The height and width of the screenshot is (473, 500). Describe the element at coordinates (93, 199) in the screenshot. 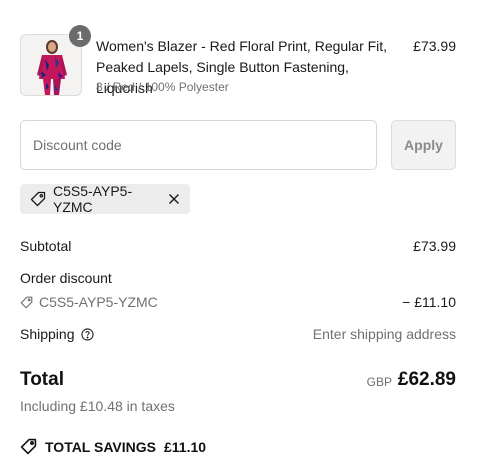

I see `applied-discount-code: C5S5-AYP5-YZMC` at that location.